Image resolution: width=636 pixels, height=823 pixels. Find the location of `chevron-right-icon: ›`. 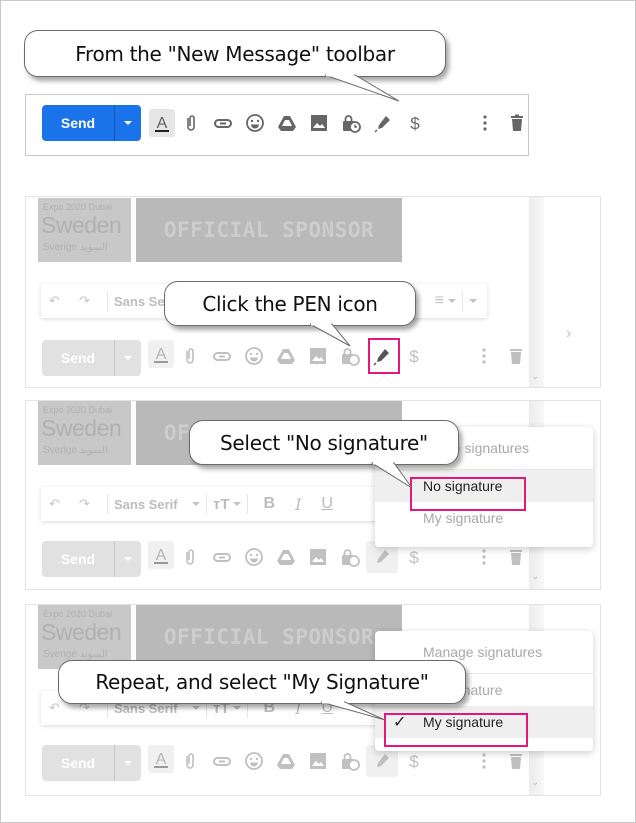

chevron-right-icon: › is located at coordinates (568, 334).